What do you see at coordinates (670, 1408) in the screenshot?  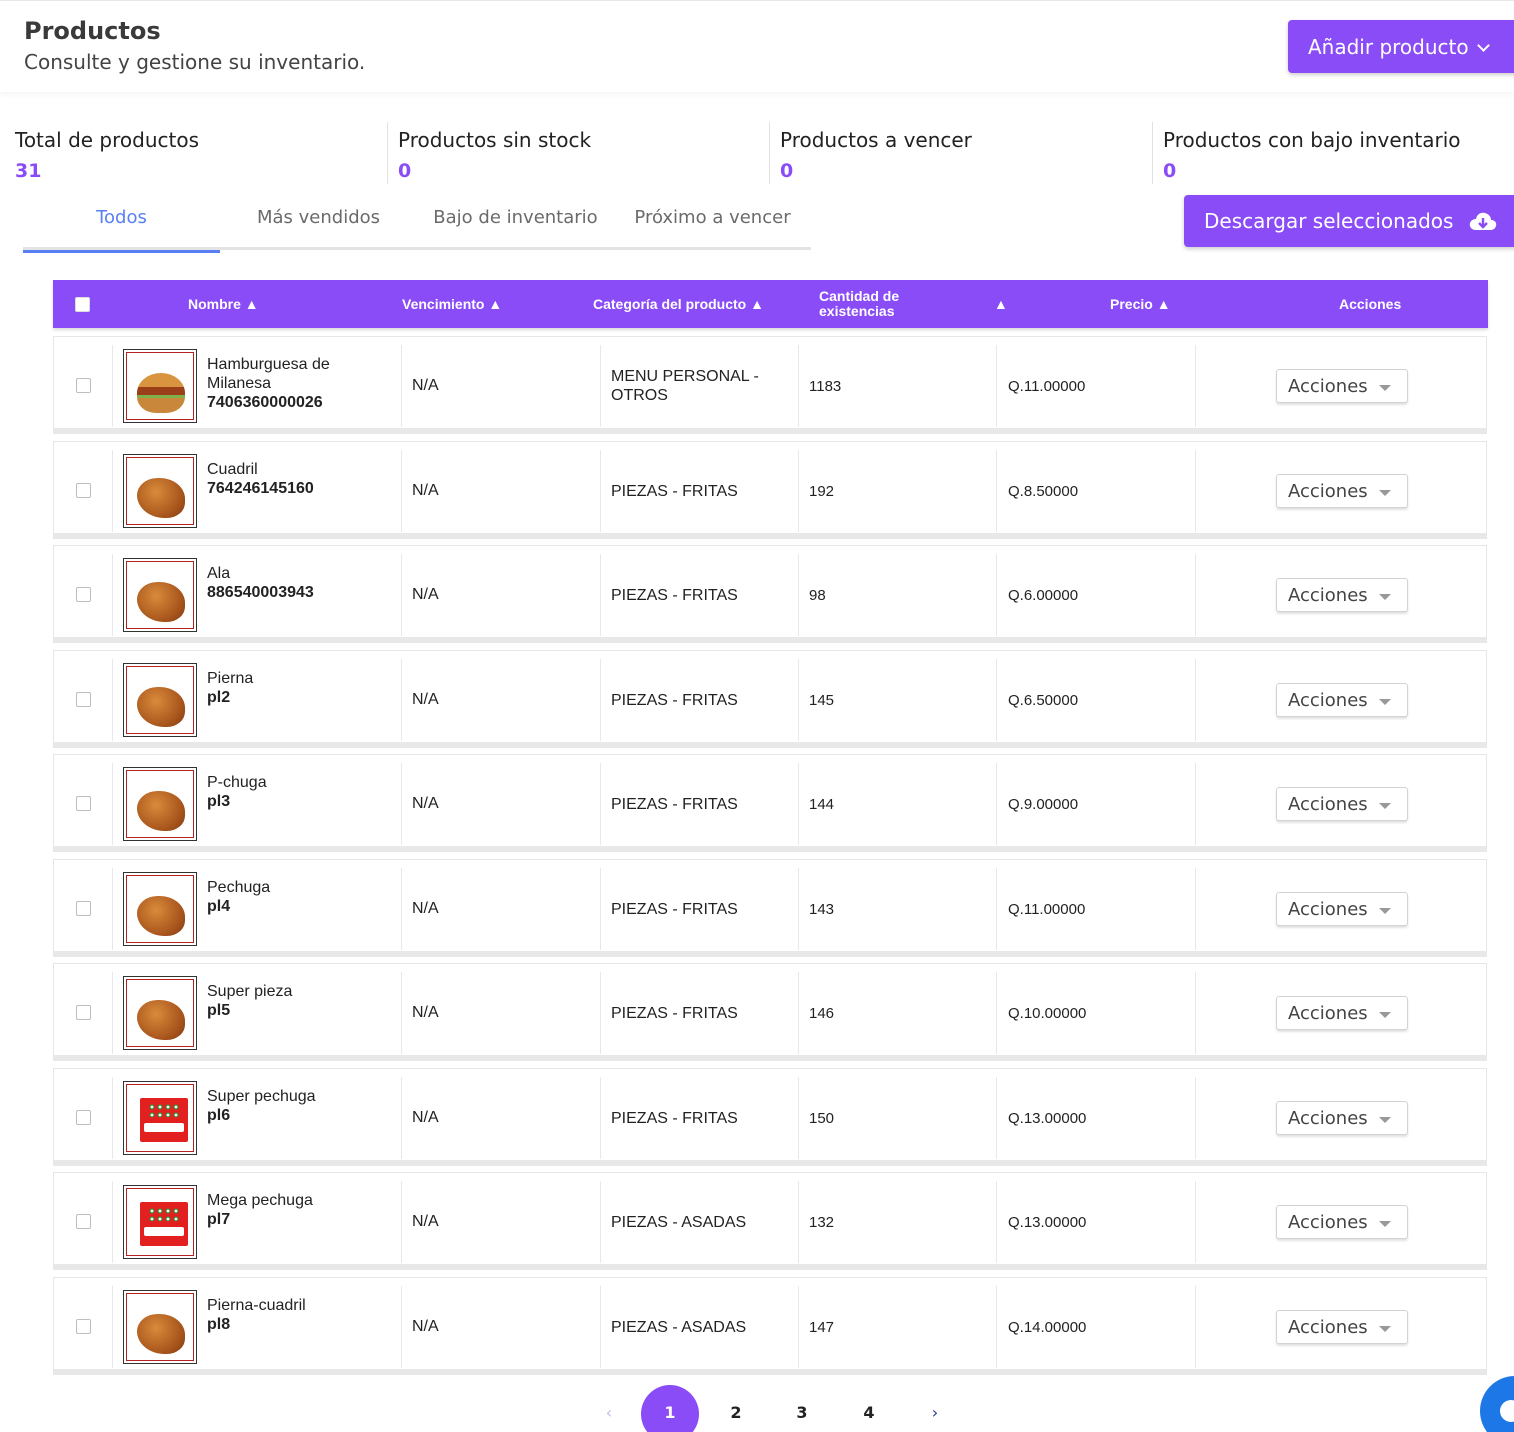 I see `page-button-1: 1` at bounding box center [670, 1408].